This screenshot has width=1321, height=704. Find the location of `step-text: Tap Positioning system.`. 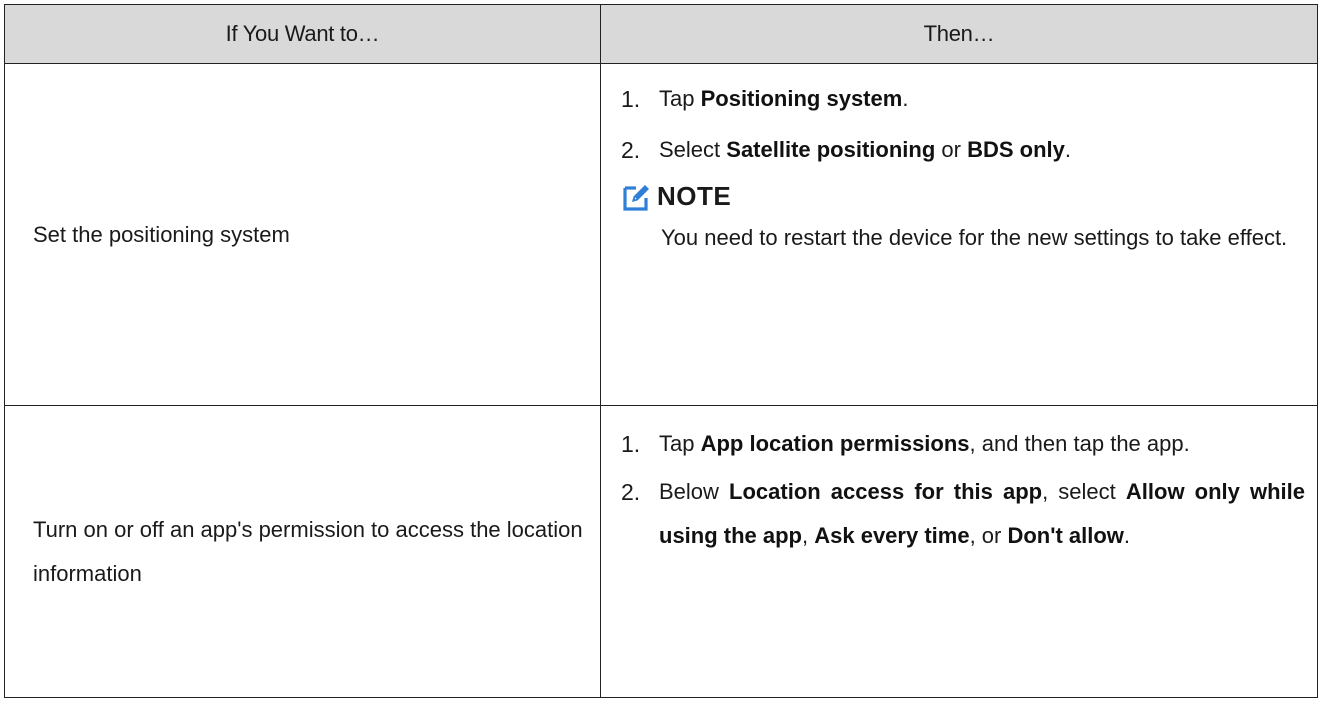

step-text: Tap Positioning system. is located at coordinates (982, 99).